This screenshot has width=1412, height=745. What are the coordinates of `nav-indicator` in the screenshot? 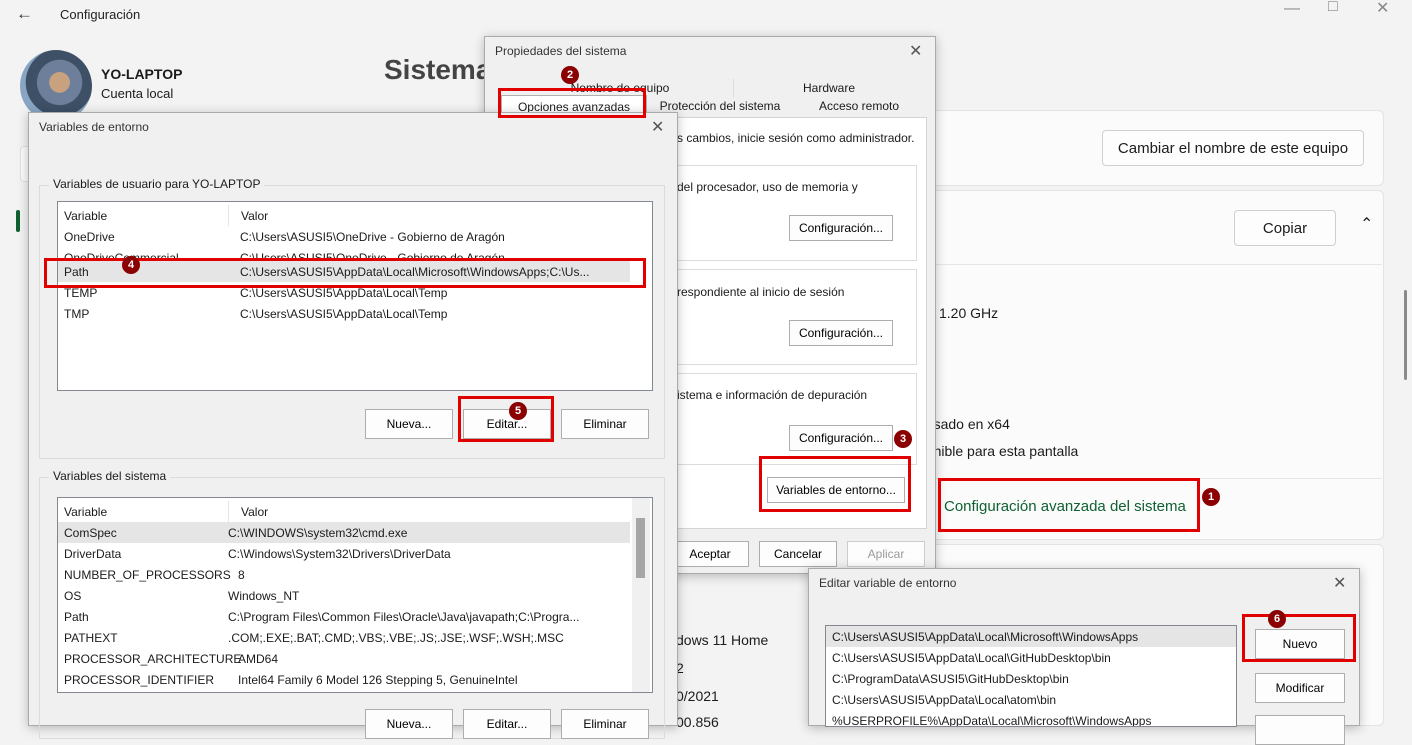 It's located at (18, 221).